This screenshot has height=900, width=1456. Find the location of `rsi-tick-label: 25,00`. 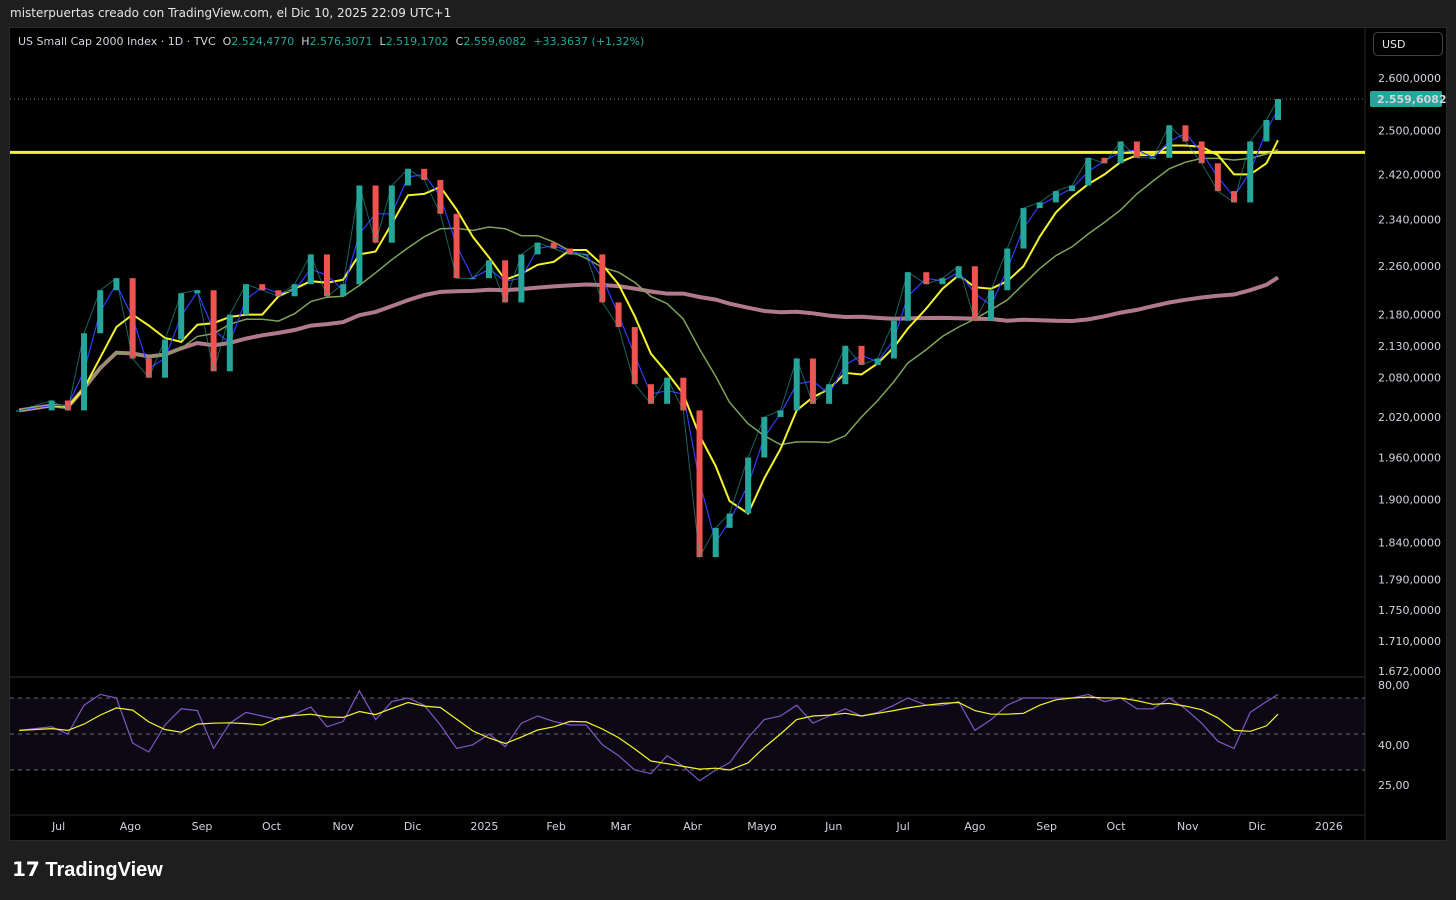

rsi-tick-label: 25,00 is located at coordinates (1394, 785).